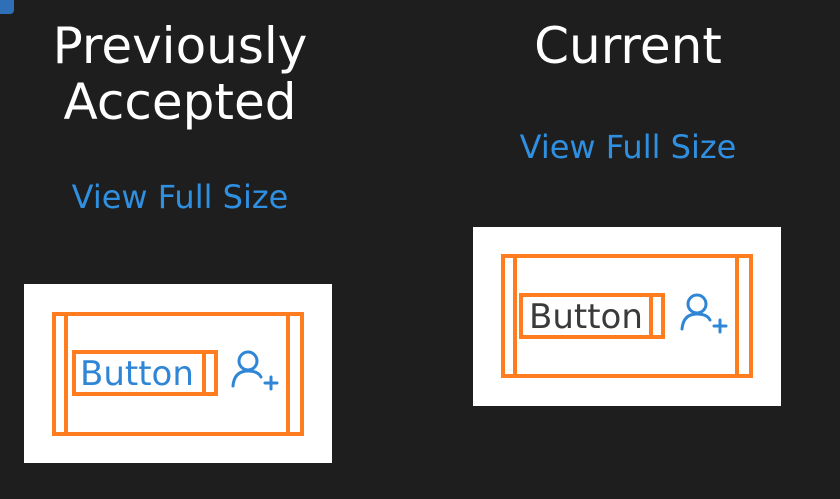 The width and height of the screenshot is (840, 499). What do you see at coordinates (180, 74) in the screenshot?
I see `previous-heading: Previously Accepted` at bounding box center [180, 74].